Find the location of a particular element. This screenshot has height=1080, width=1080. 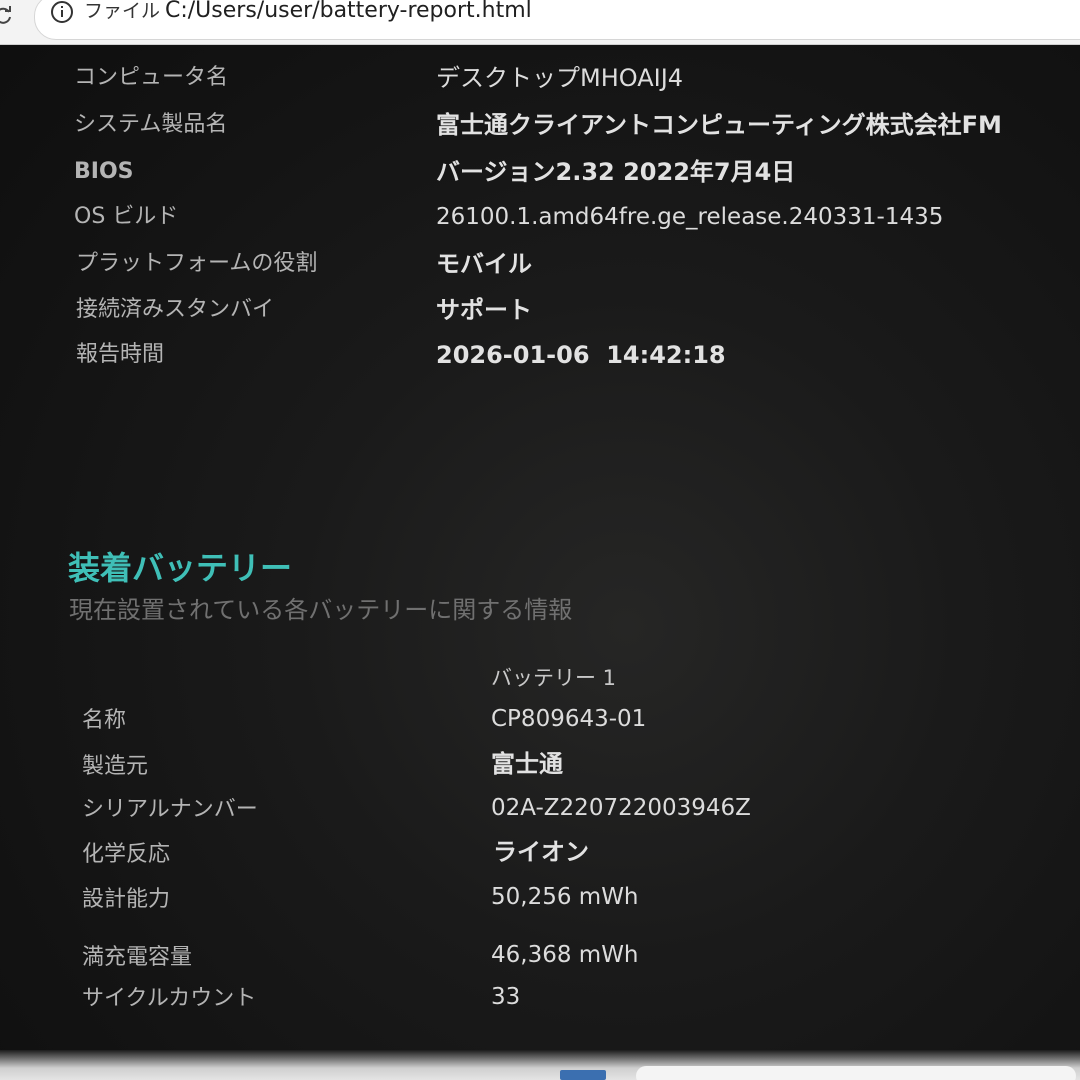

report-time-label: 報告時間 is located at coordinates (120, 354).